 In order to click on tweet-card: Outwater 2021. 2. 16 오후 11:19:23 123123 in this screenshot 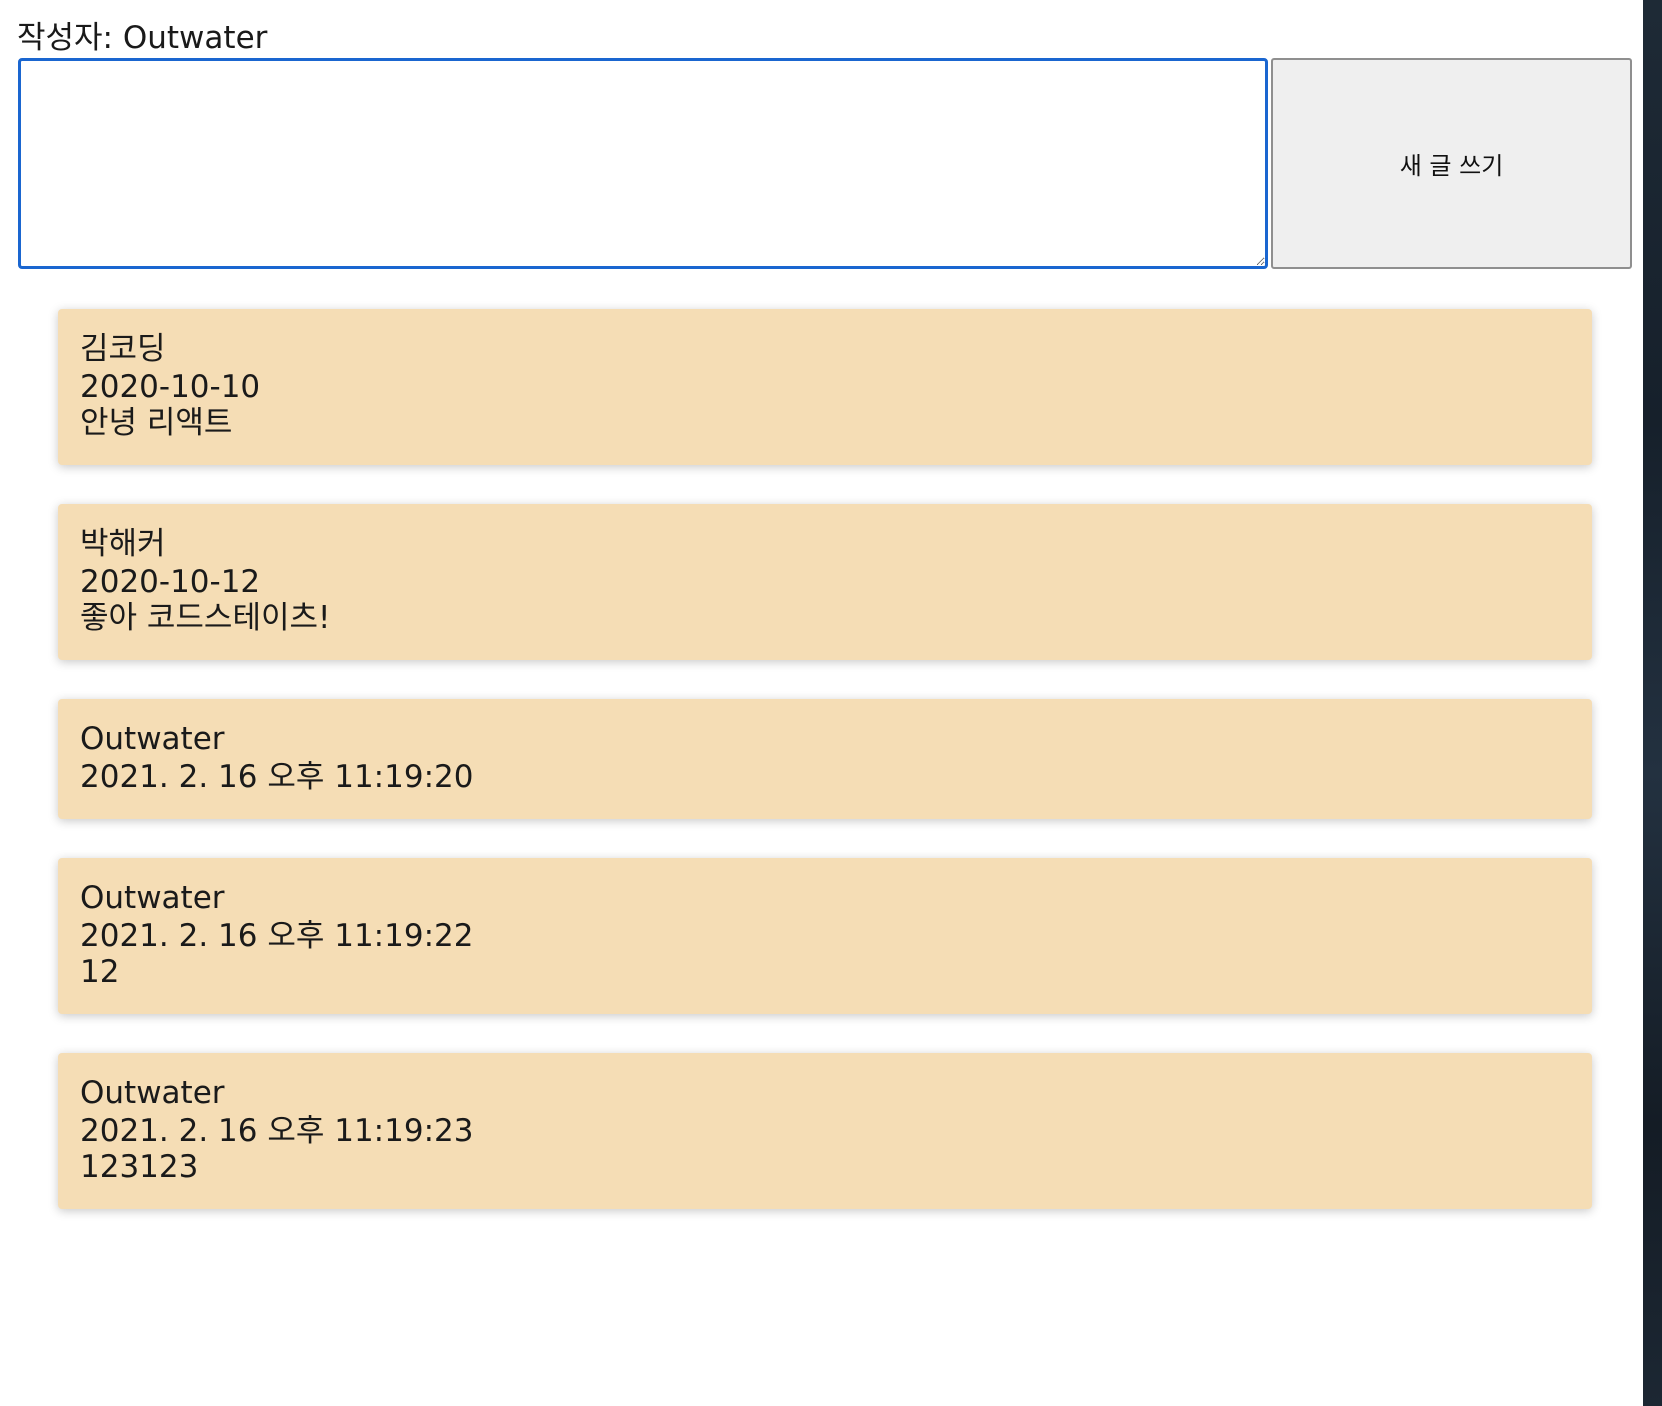, I will do `click(825, 1131)`.